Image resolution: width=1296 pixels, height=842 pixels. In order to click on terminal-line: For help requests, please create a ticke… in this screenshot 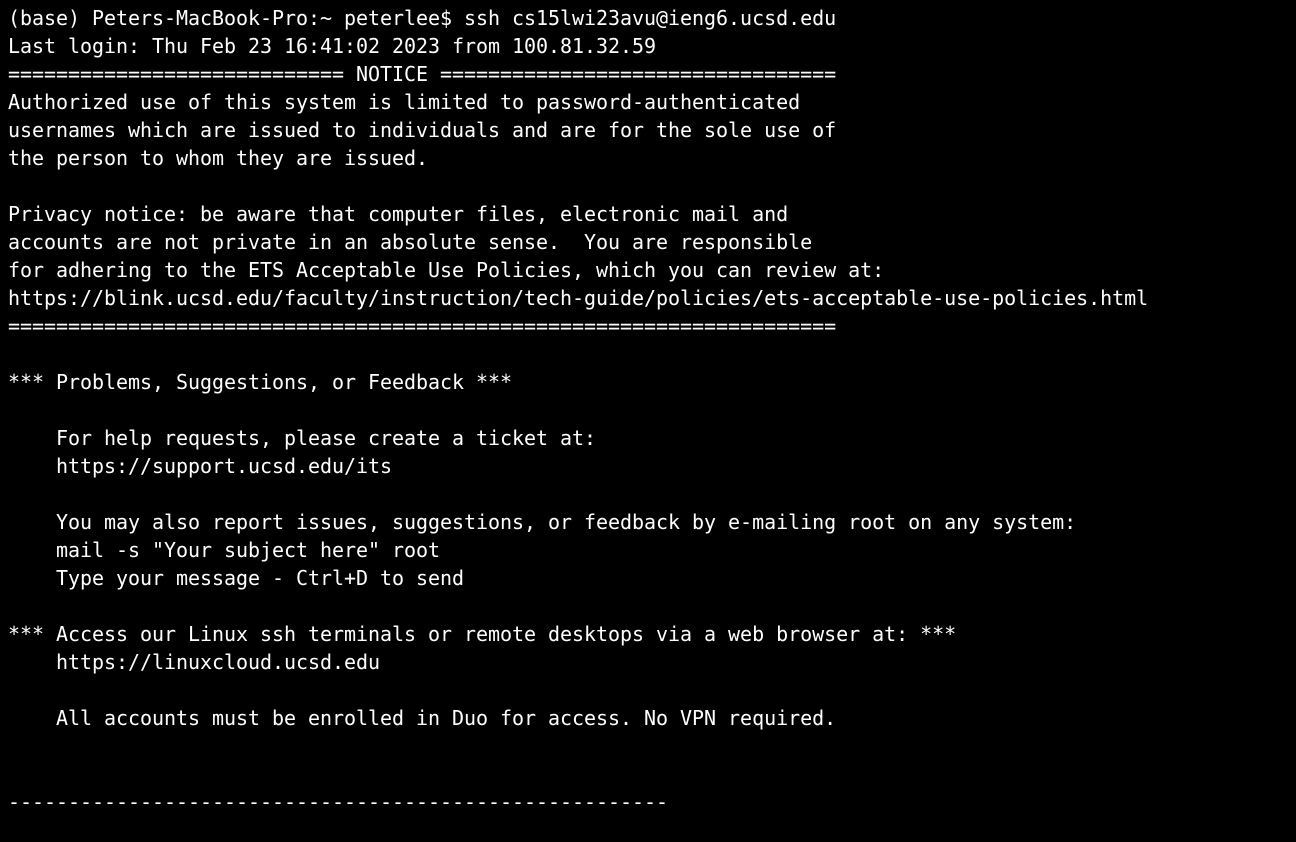, I will do `click(302, 438)`.